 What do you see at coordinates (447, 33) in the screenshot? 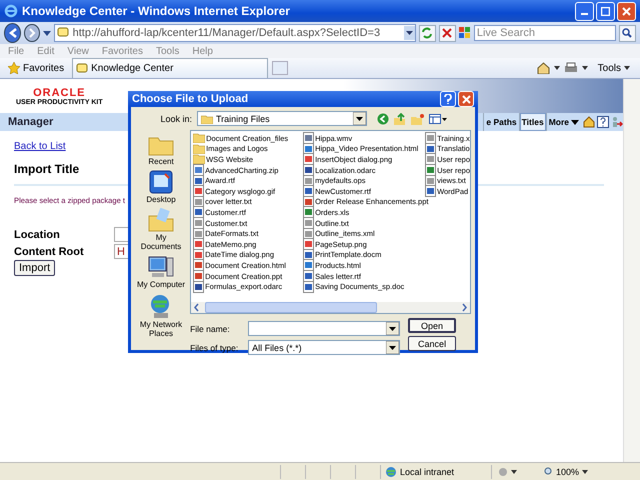
I see `stop-button` at bounding box center [447, 33].